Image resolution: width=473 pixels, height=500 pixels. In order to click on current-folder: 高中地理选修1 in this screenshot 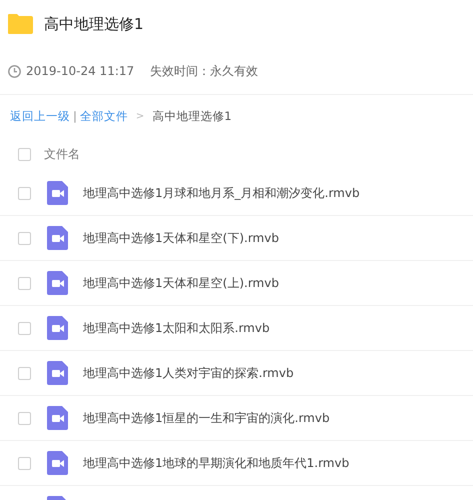, I will do `click(192, 116)`.